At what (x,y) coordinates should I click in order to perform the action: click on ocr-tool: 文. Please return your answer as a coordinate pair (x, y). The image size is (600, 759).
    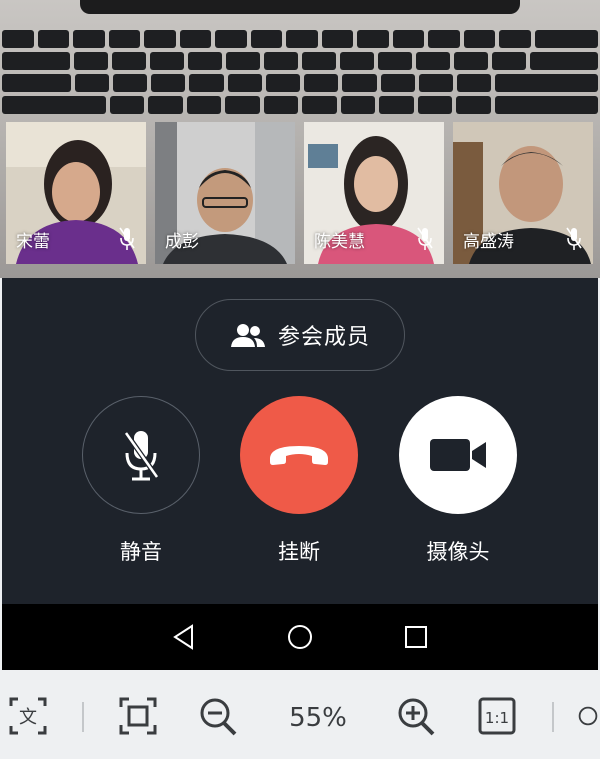
    Looking at the image, I should click on (28, 716).